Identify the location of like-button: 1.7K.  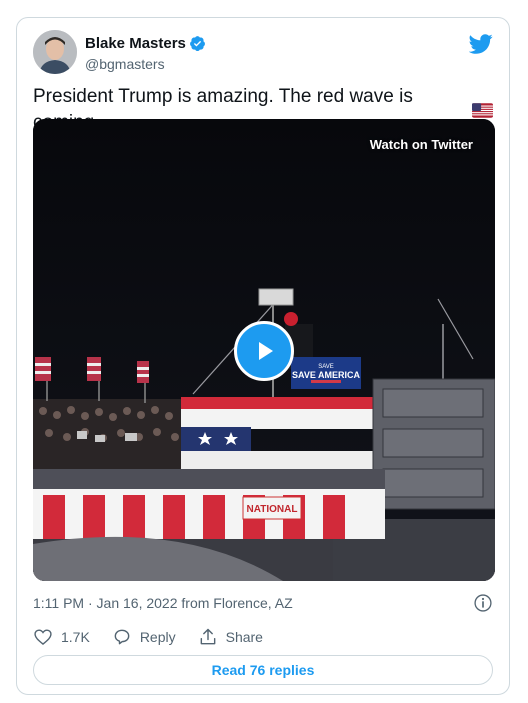
(61, 637).